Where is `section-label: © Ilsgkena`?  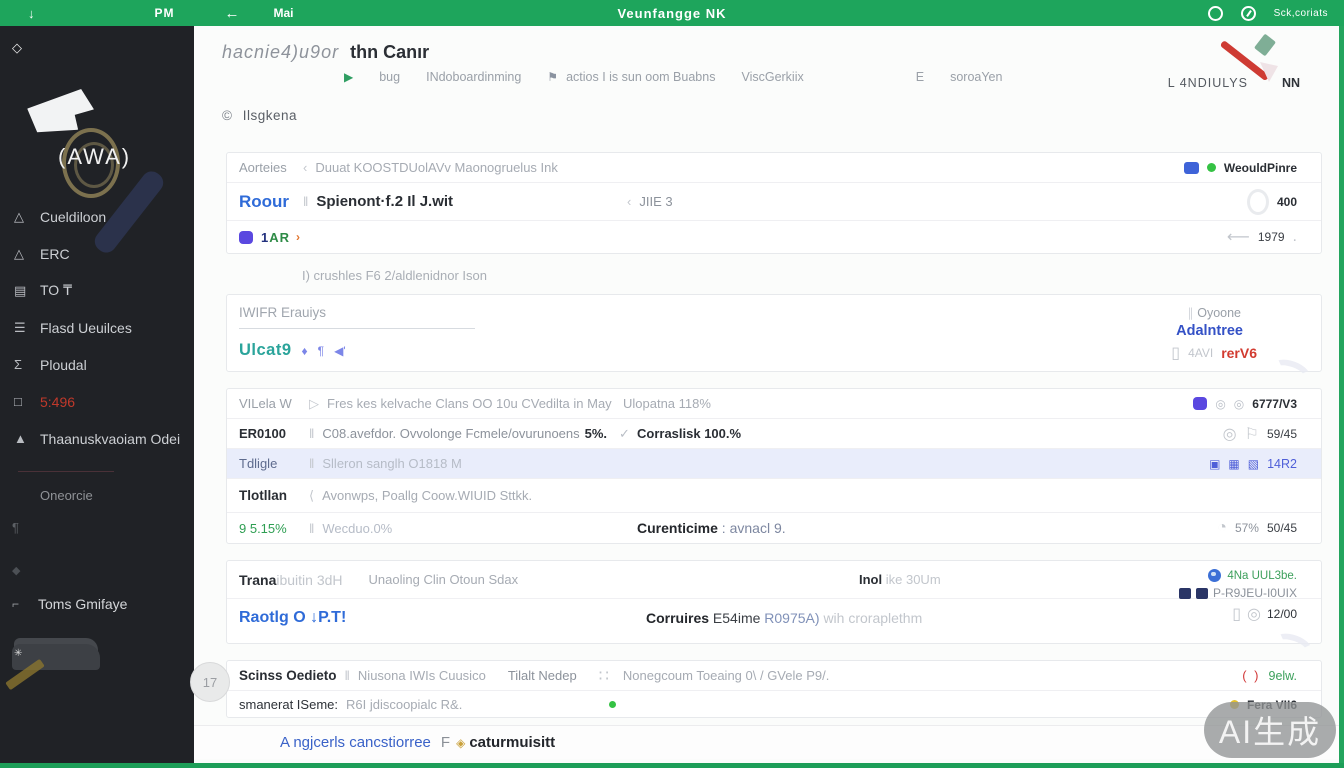
section-label: © Ilsgkena is located at coordinates (260, 115).